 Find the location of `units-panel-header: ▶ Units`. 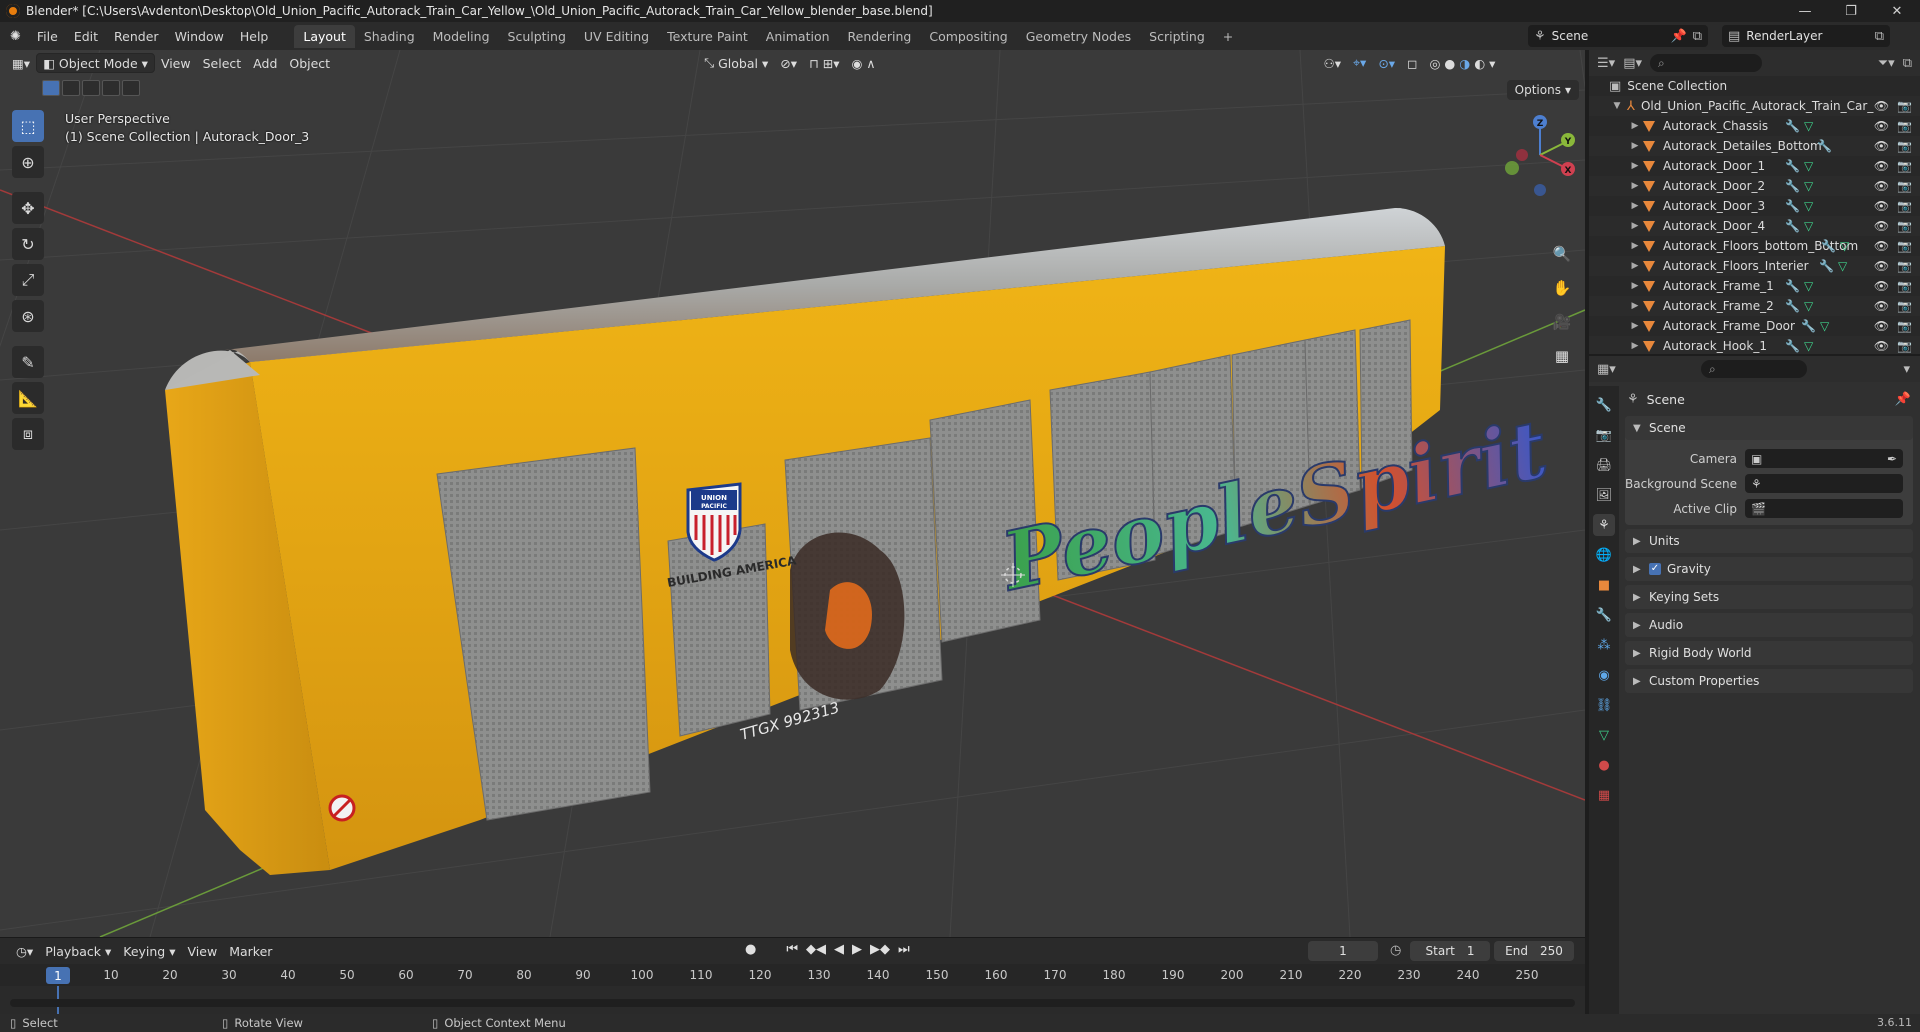

units-panel-header: ▶ Units is located at coordinates (1769, 541).